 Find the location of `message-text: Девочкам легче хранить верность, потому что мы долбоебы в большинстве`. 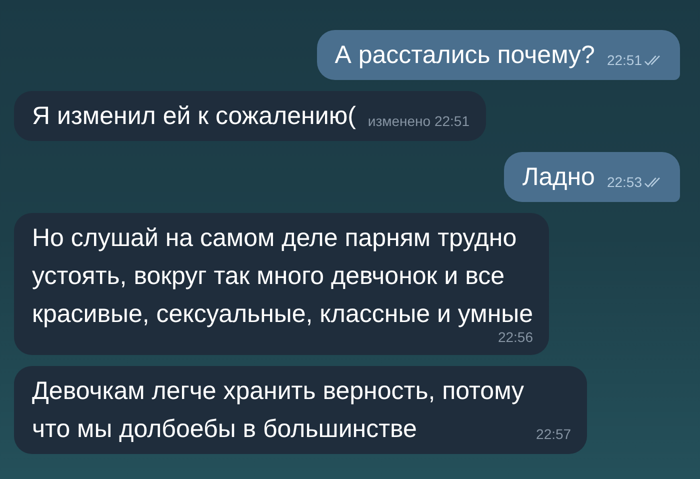

message-text: Девочкам легче хранить верность, потому что мы долбоебы в большинстве is located at coordinates (278, 410).